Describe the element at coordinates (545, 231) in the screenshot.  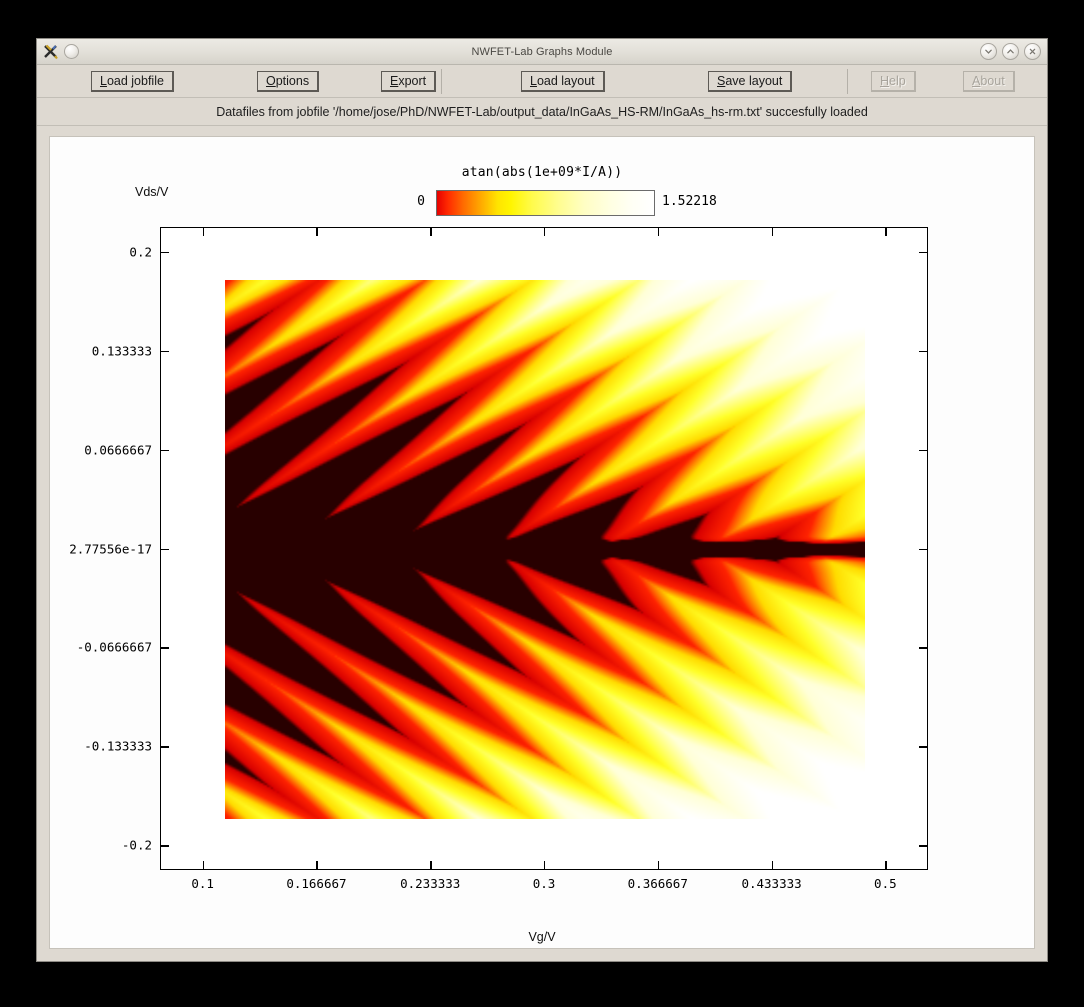
I see `x-tick-3-top` at that location.